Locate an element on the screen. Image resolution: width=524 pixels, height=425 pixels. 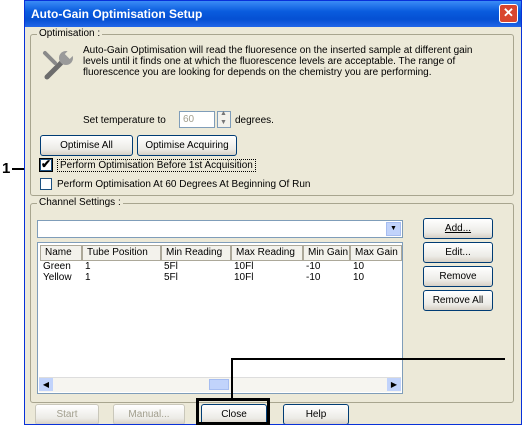
column-header-tube-position: Tube Position is located at coordinates (121, 253).